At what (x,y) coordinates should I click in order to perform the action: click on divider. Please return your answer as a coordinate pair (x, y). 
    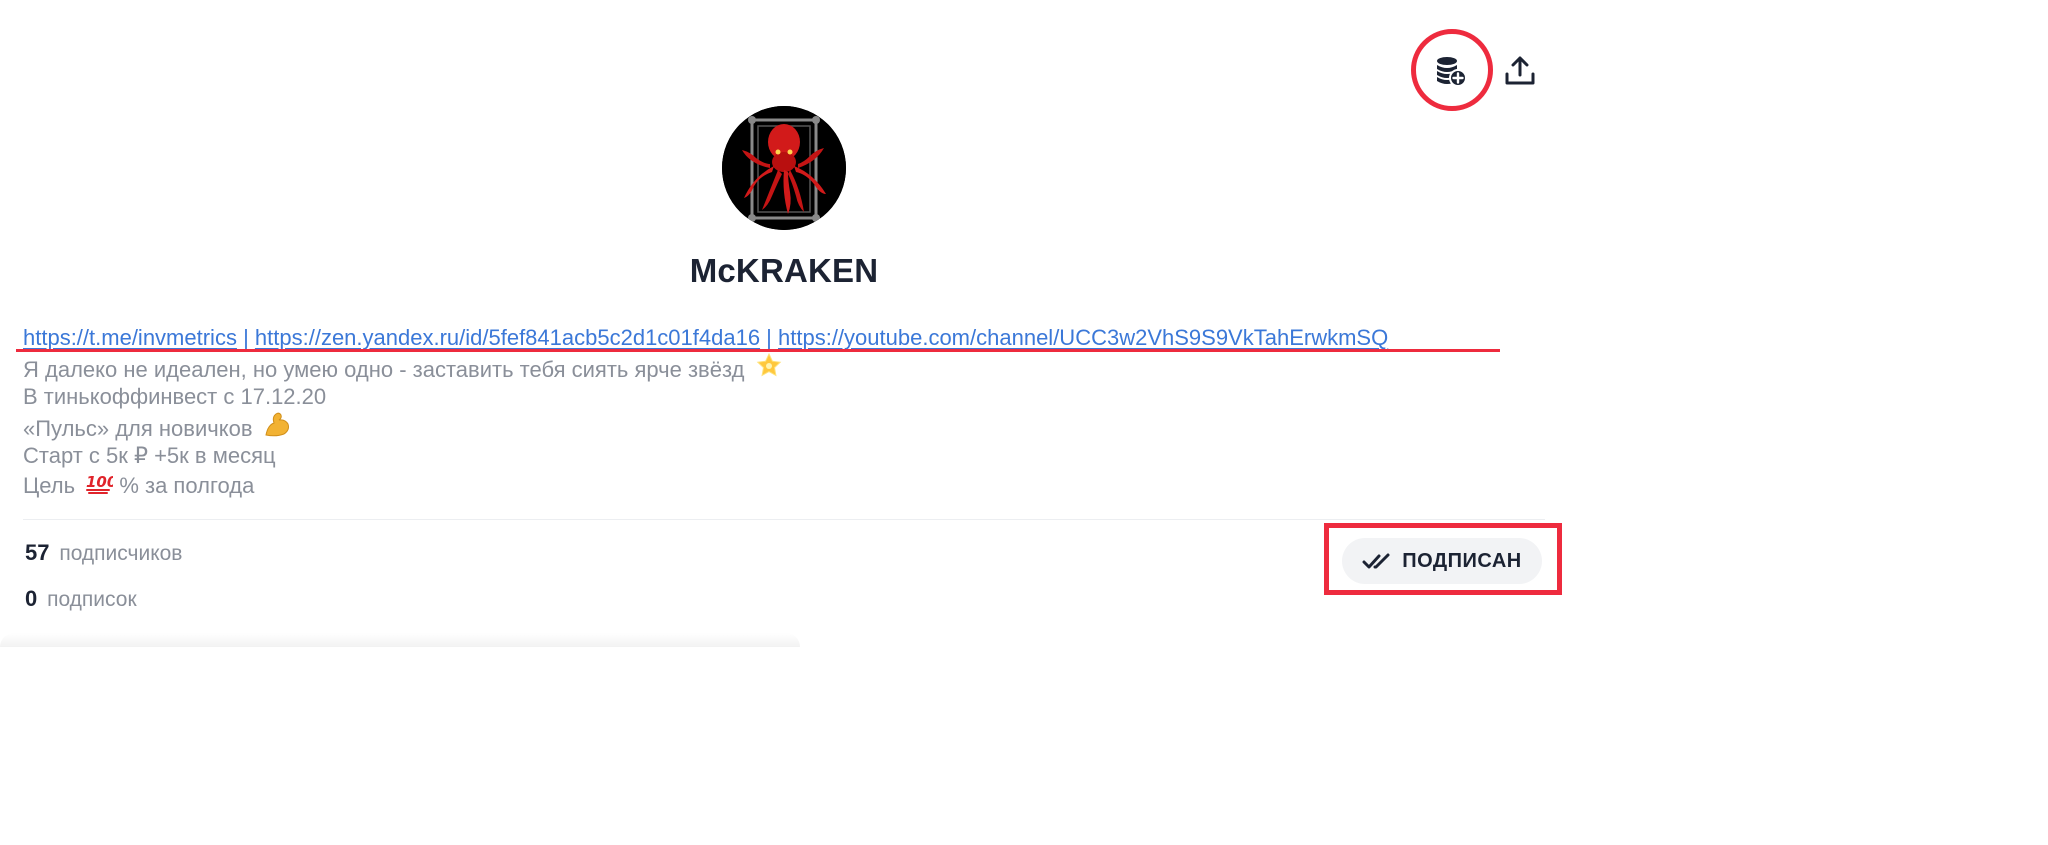
    Looking at the image, I should click on (784, 519).